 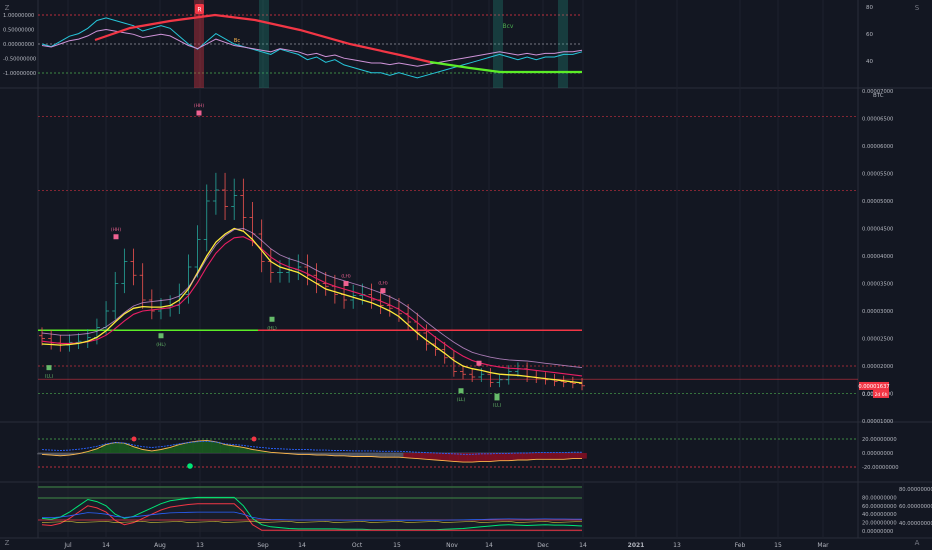 I want to click on price-tick: 0.00003500, so click(x=877, y=285).